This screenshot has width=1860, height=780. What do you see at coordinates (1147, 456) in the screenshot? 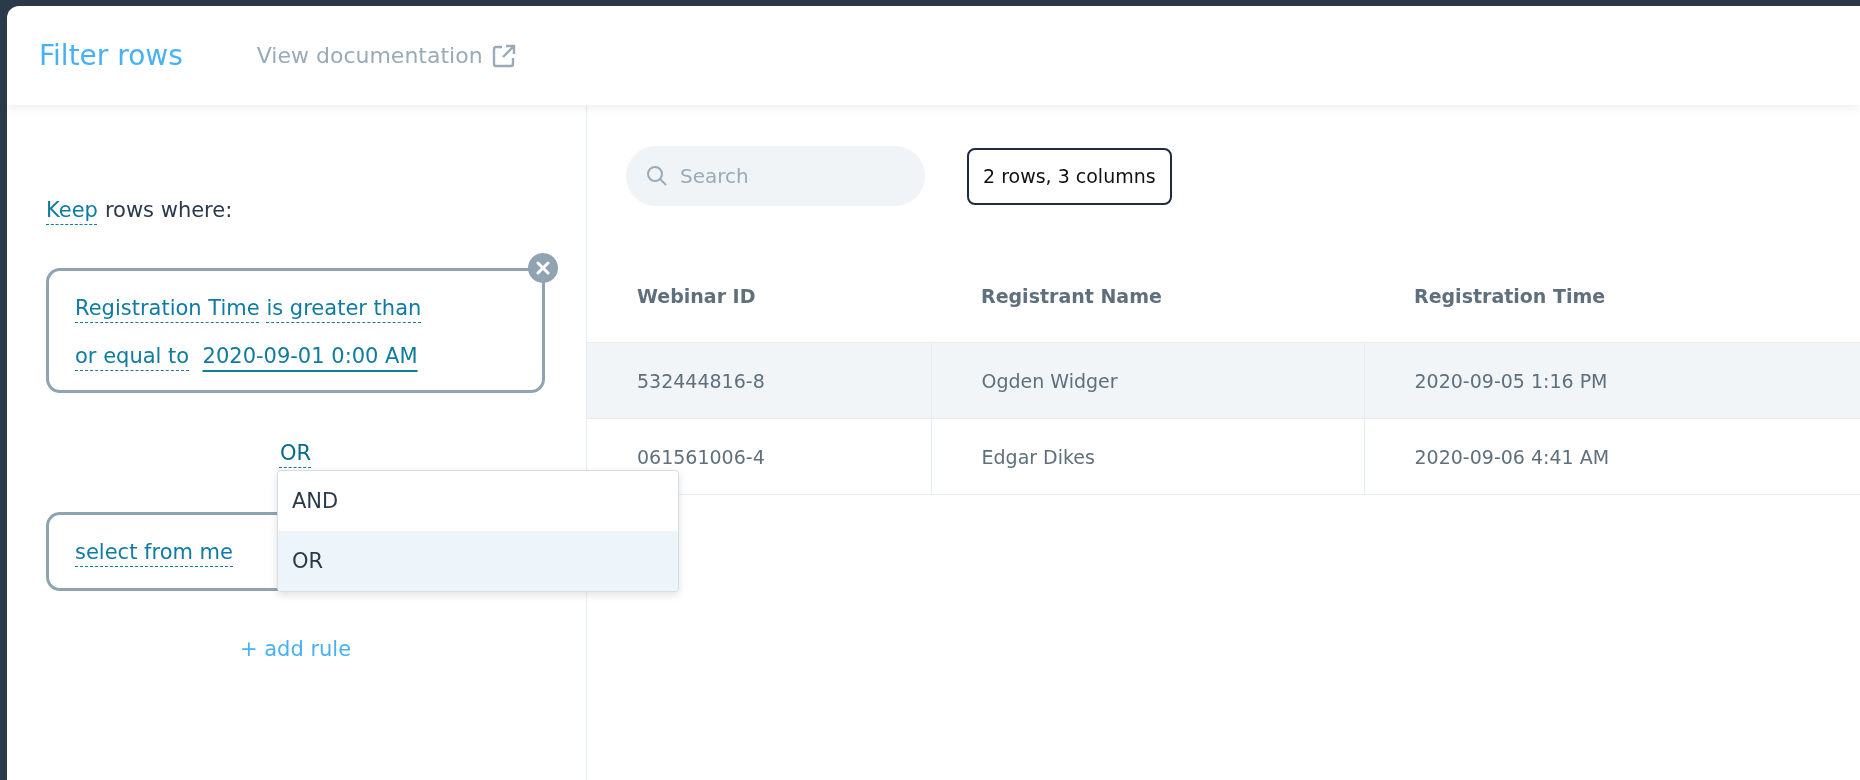
I see `table-cell: Edgar Dikes` at bounding box center [1147, 456].